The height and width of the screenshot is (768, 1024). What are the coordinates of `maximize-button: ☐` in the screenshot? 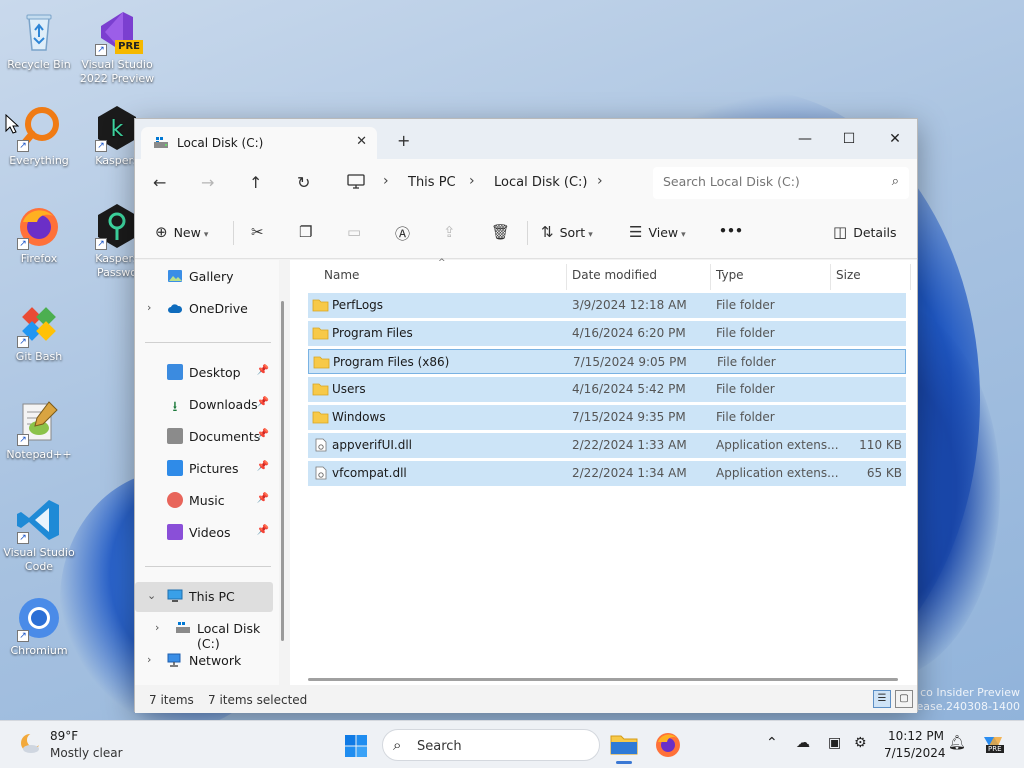 It's located at (849, 139).